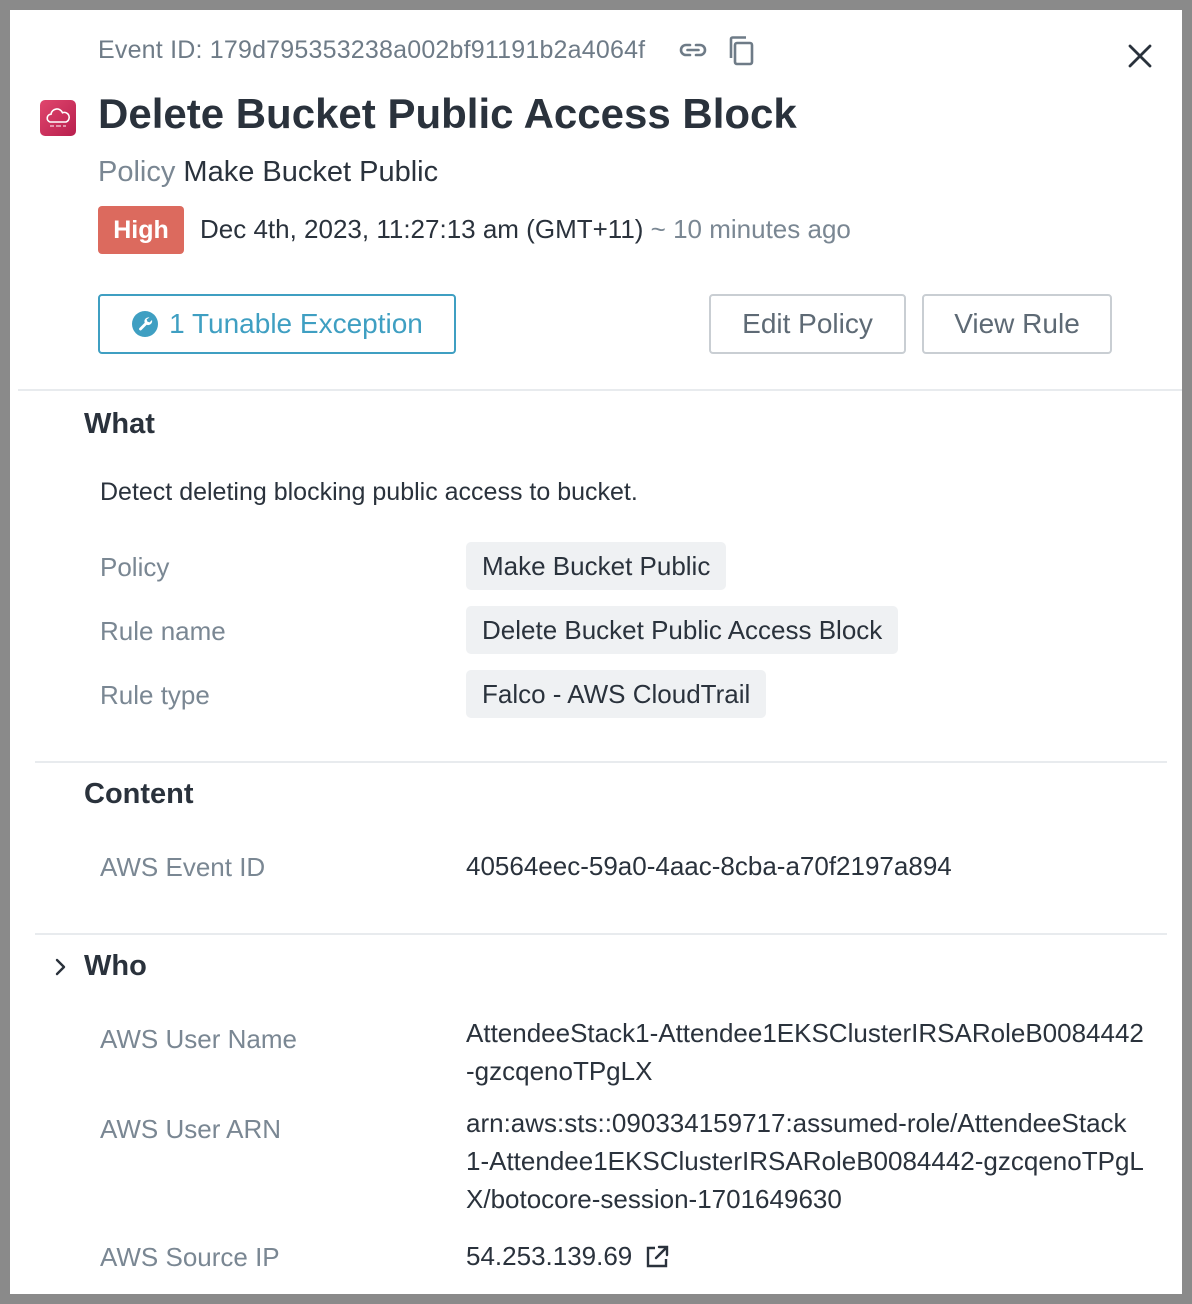  I want to click on chevron-right-icon, so click(61, 967).